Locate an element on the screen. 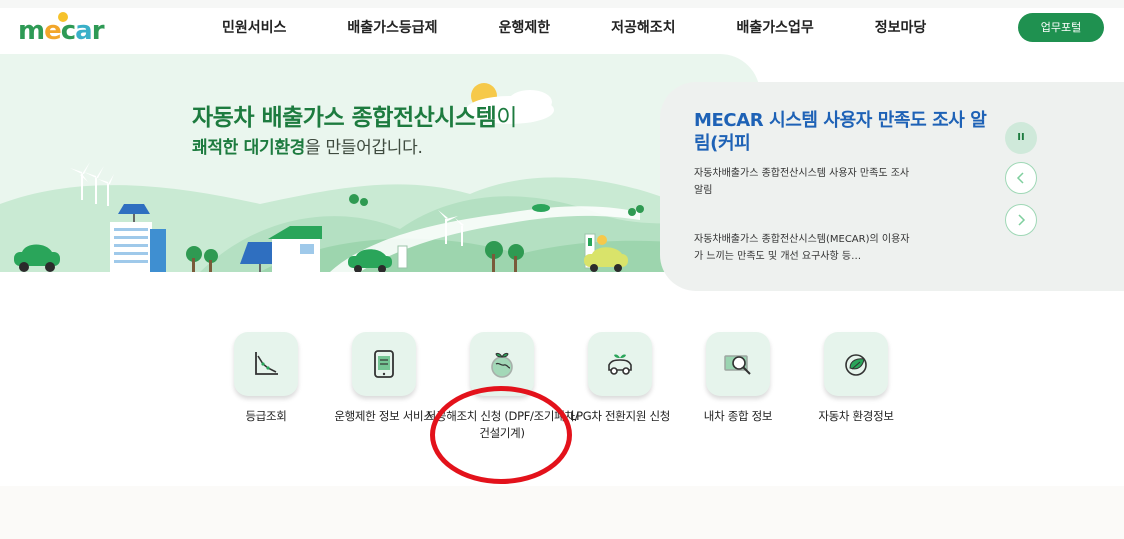 The height and width of the screenshot is (539, 1124). globe-plant-icon is located at coordinates (502, 365).